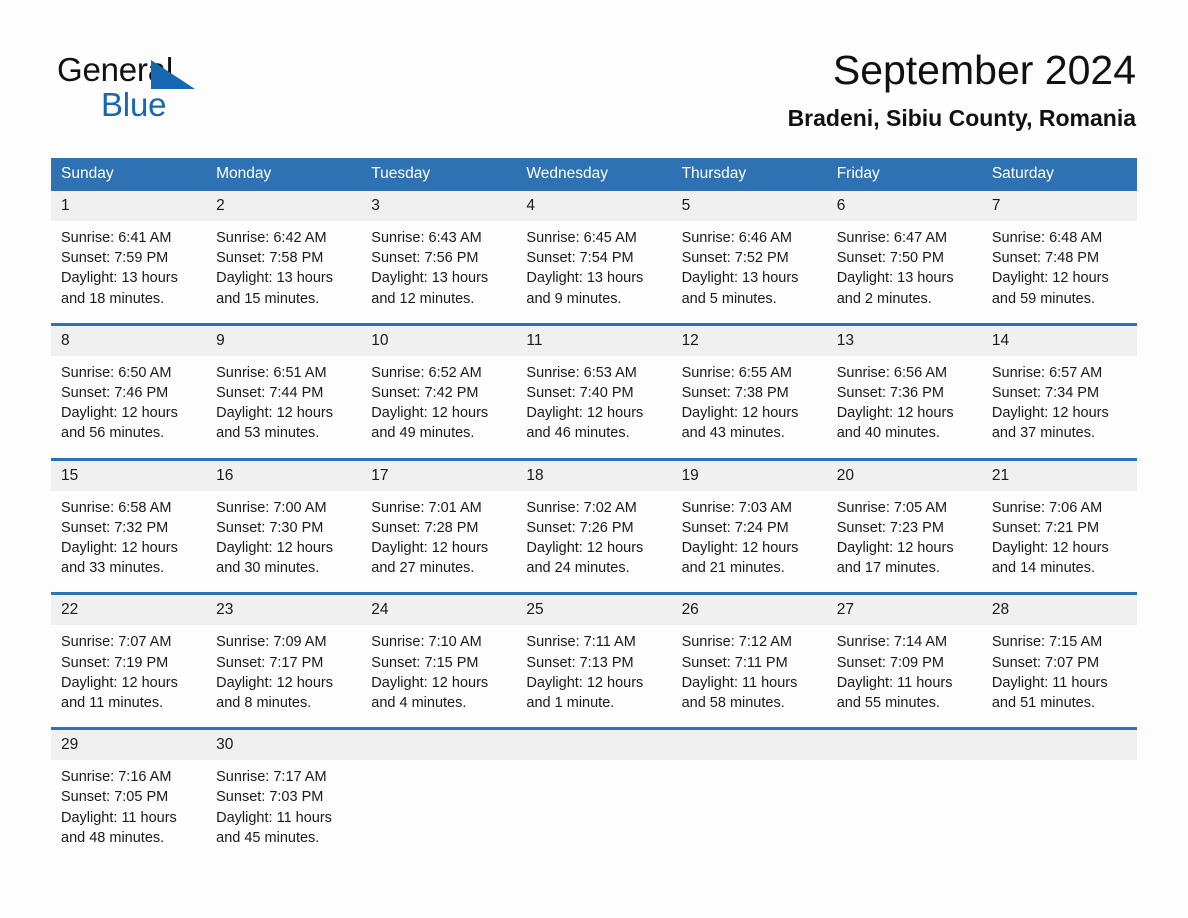  I want to click on daylight-text: Daylight: 12 hours and 24 minutes., so click(585, 558).